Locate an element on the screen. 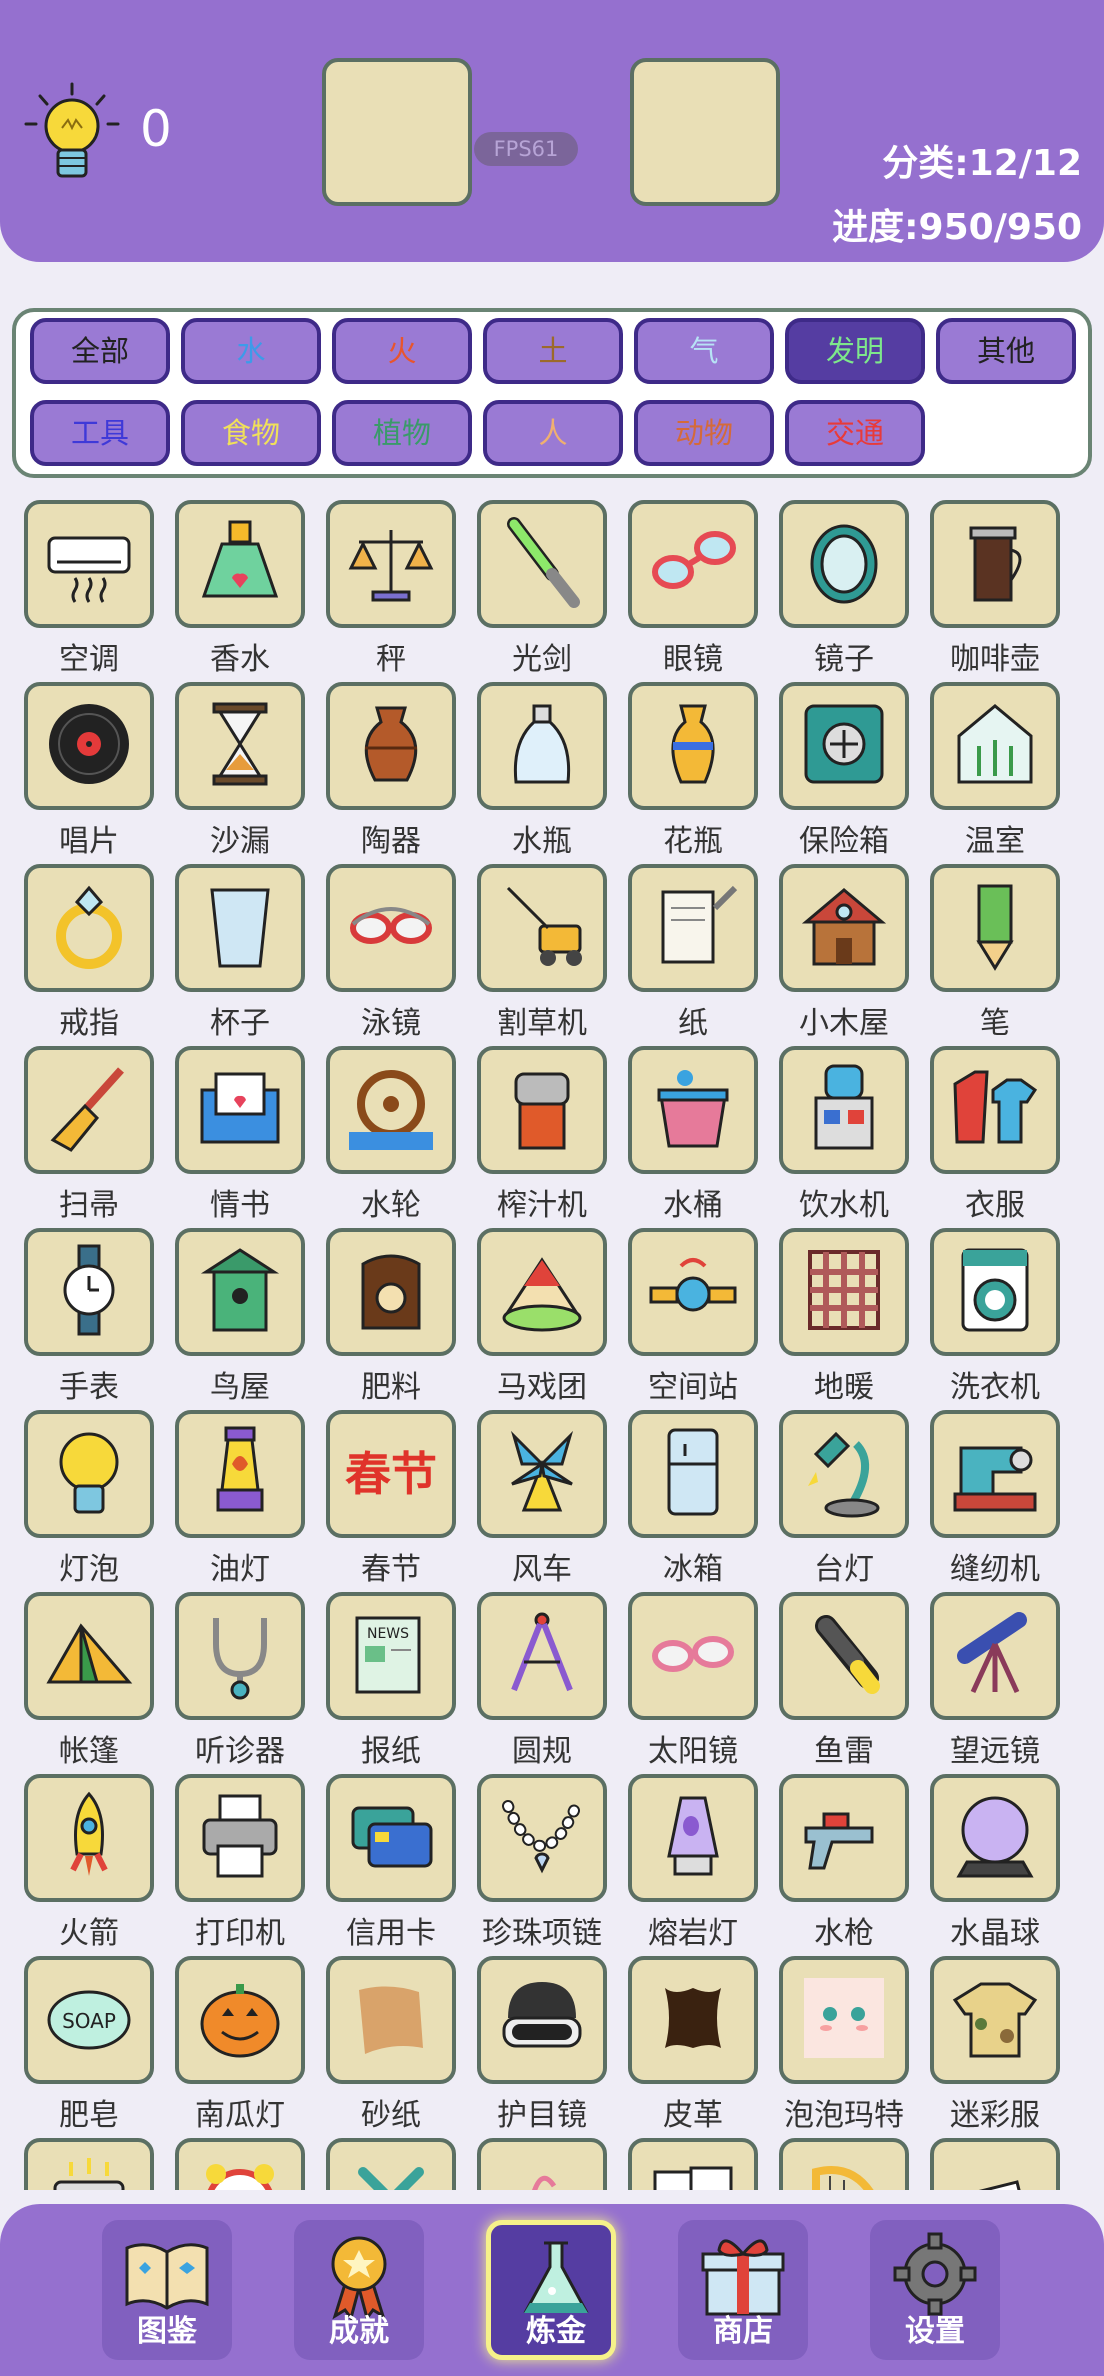 This screenshot has height=2376, width=1104. item-card: 情书 is located at coordinates (240, 1134).